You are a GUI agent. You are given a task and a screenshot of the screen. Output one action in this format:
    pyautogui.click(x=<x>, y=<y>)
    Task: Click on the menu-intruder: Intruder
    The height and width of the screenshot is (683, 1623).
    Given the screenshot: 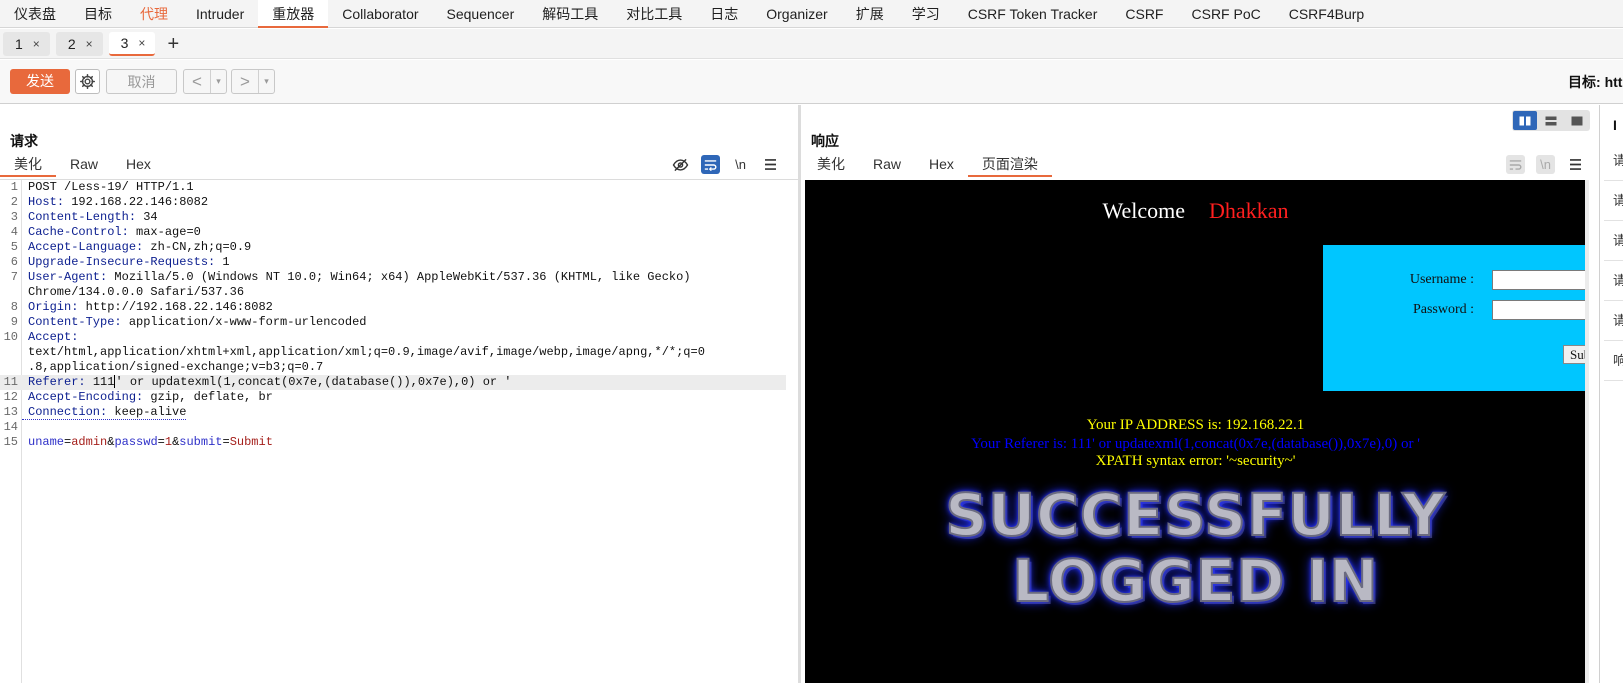 What is the action you would take?
    pyautogui.click(x=220, y=14)
    